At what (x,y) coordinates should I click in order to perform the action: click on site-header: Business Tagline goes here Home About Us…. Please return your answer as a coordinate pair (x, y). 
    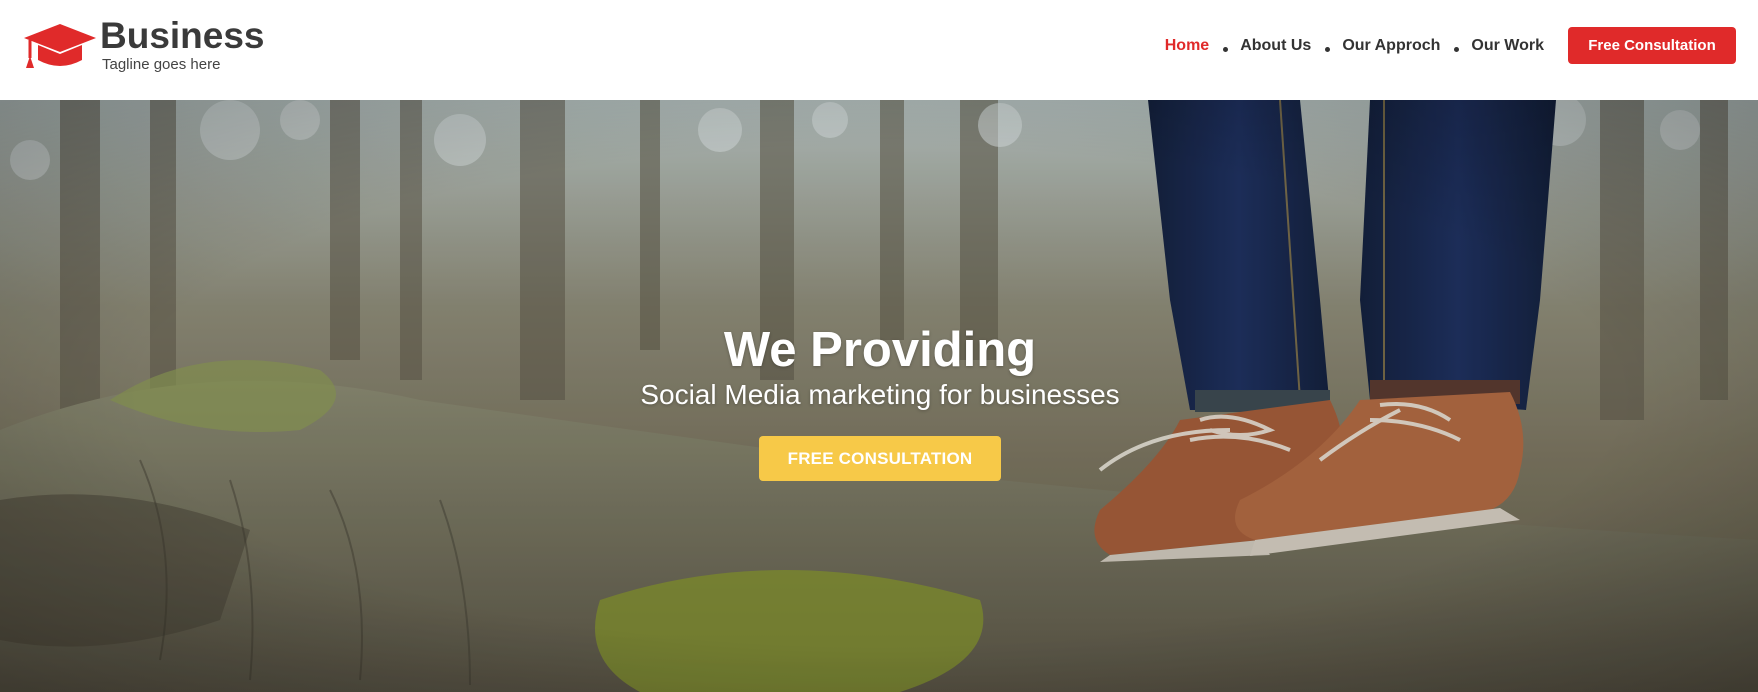
    Looking at the image, I should click on (879, 50).